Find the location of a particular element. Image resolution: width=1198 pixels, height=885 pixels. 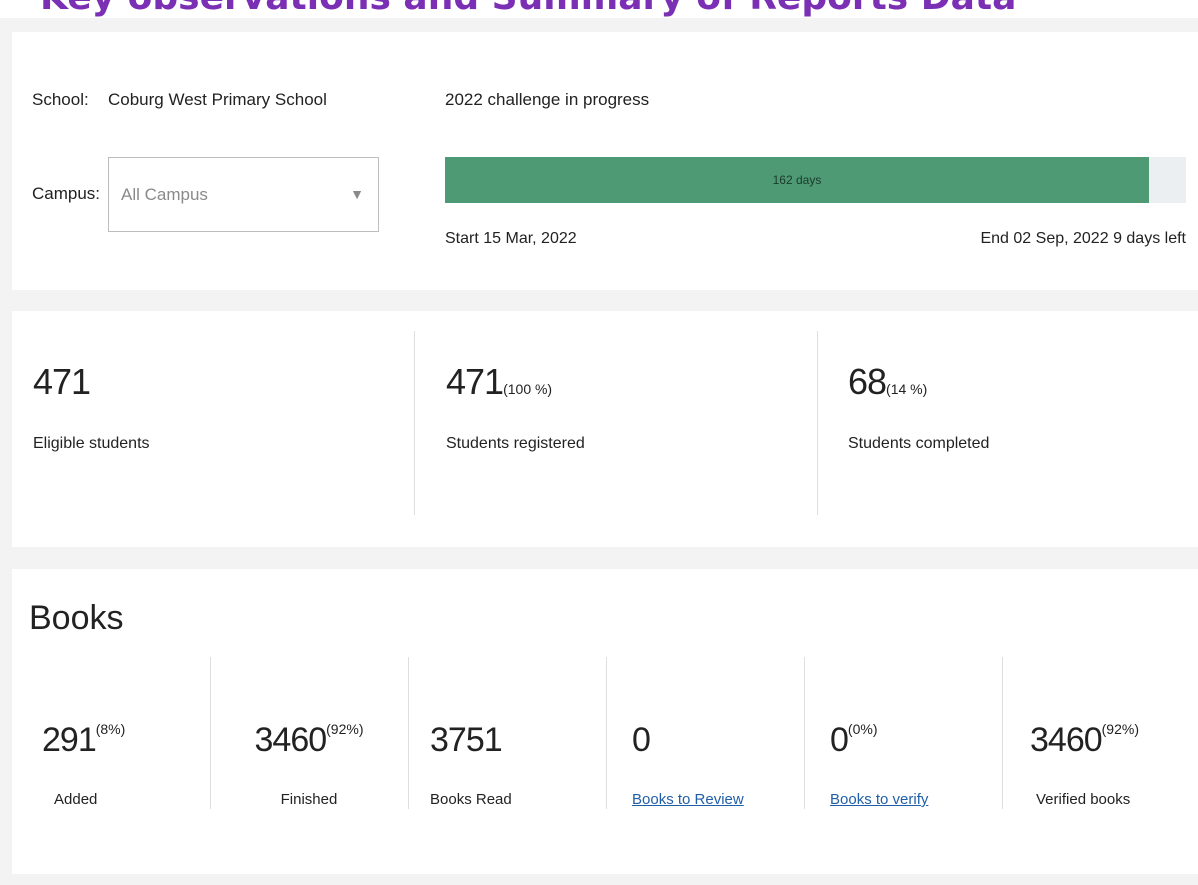

book-label: Finished is located at coordinates (309, 799).